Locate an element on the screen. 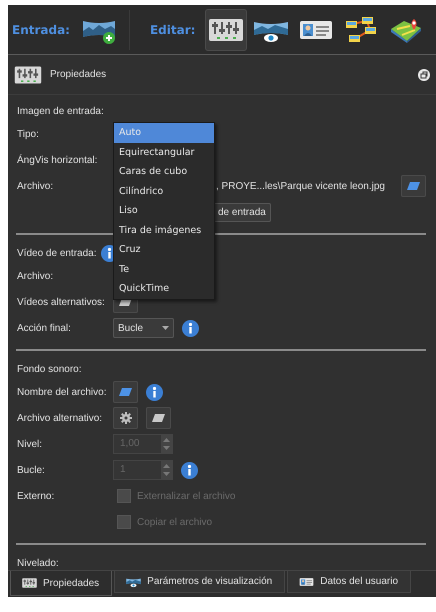 The image size is (436, 612). tab: Datos del usuario is located at coordinates (349, 582).